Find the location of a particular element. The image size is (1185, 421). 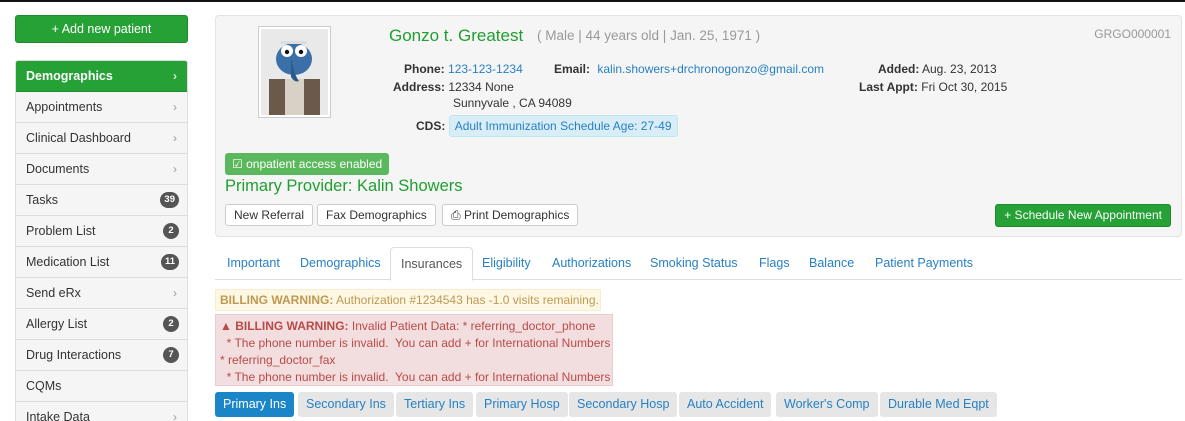

tab-smoking-status: Smoking Status is located at coordinates (694, 263).